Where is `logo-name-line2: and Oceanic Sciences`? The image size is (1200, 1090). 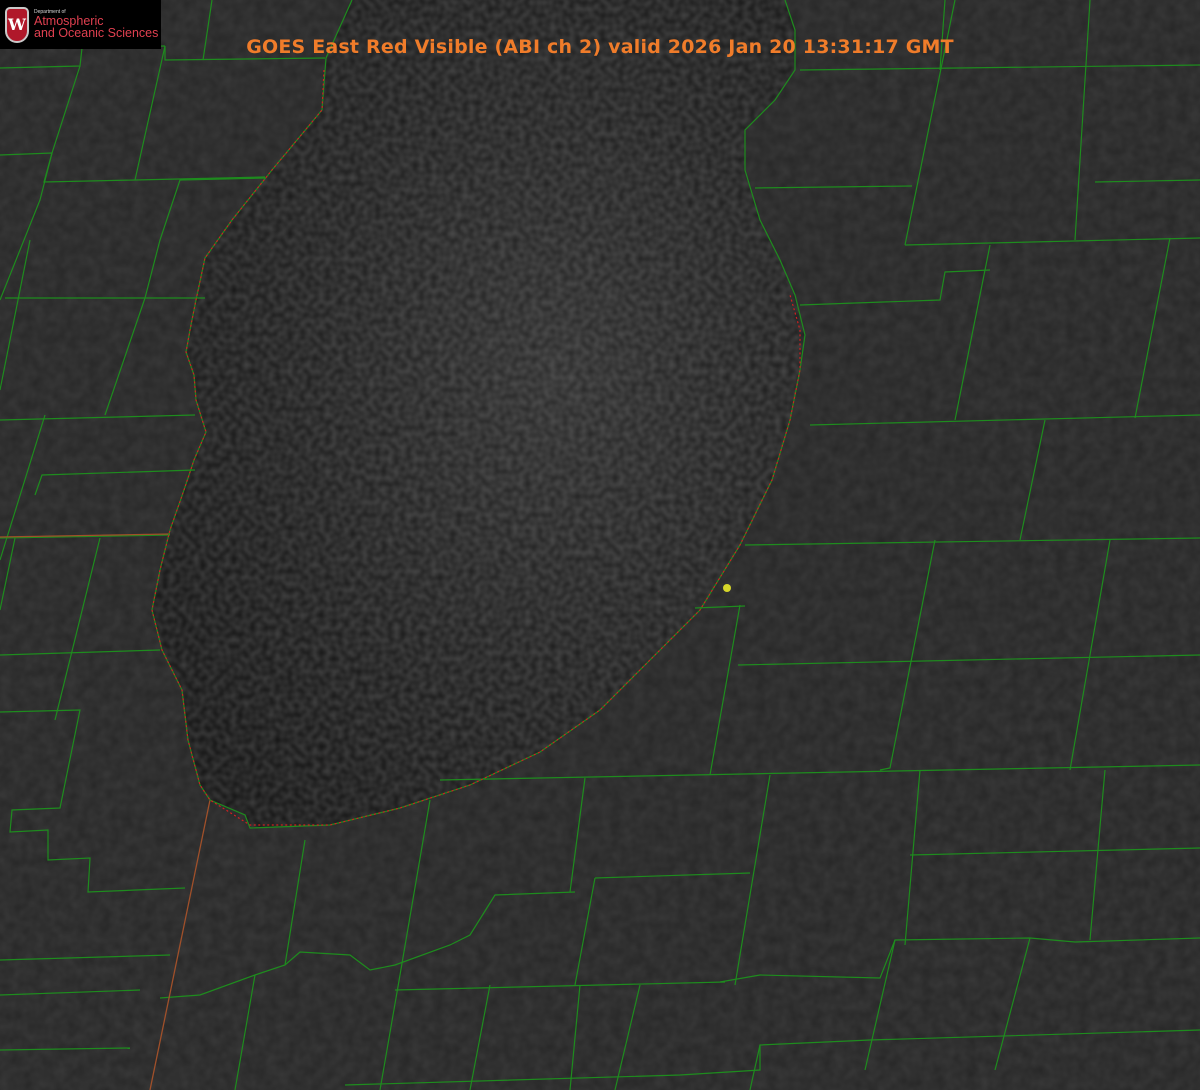
logo-name-line2: and Oceanic Sciences is located at coordinates (96, 33).